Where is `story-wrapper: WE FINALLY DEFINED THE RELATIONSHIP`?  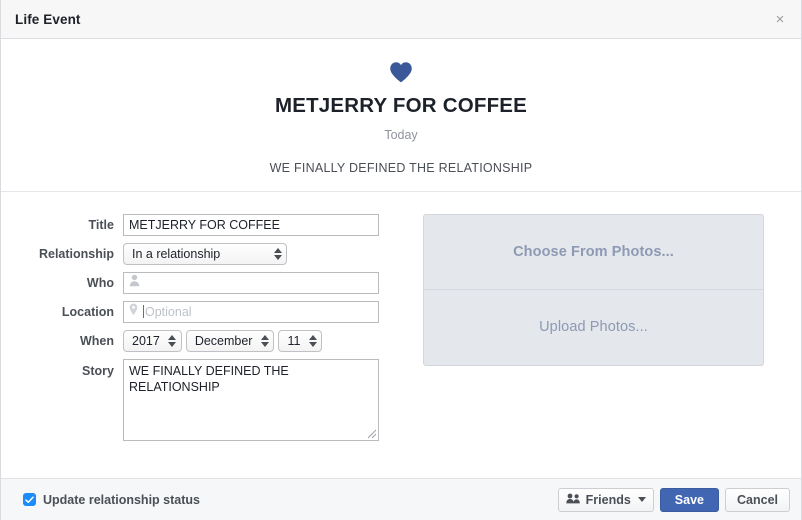
story-wrapper: WE FINALLY DEFINED THE RELATIONSHIP is located at coordinates (251, 399).